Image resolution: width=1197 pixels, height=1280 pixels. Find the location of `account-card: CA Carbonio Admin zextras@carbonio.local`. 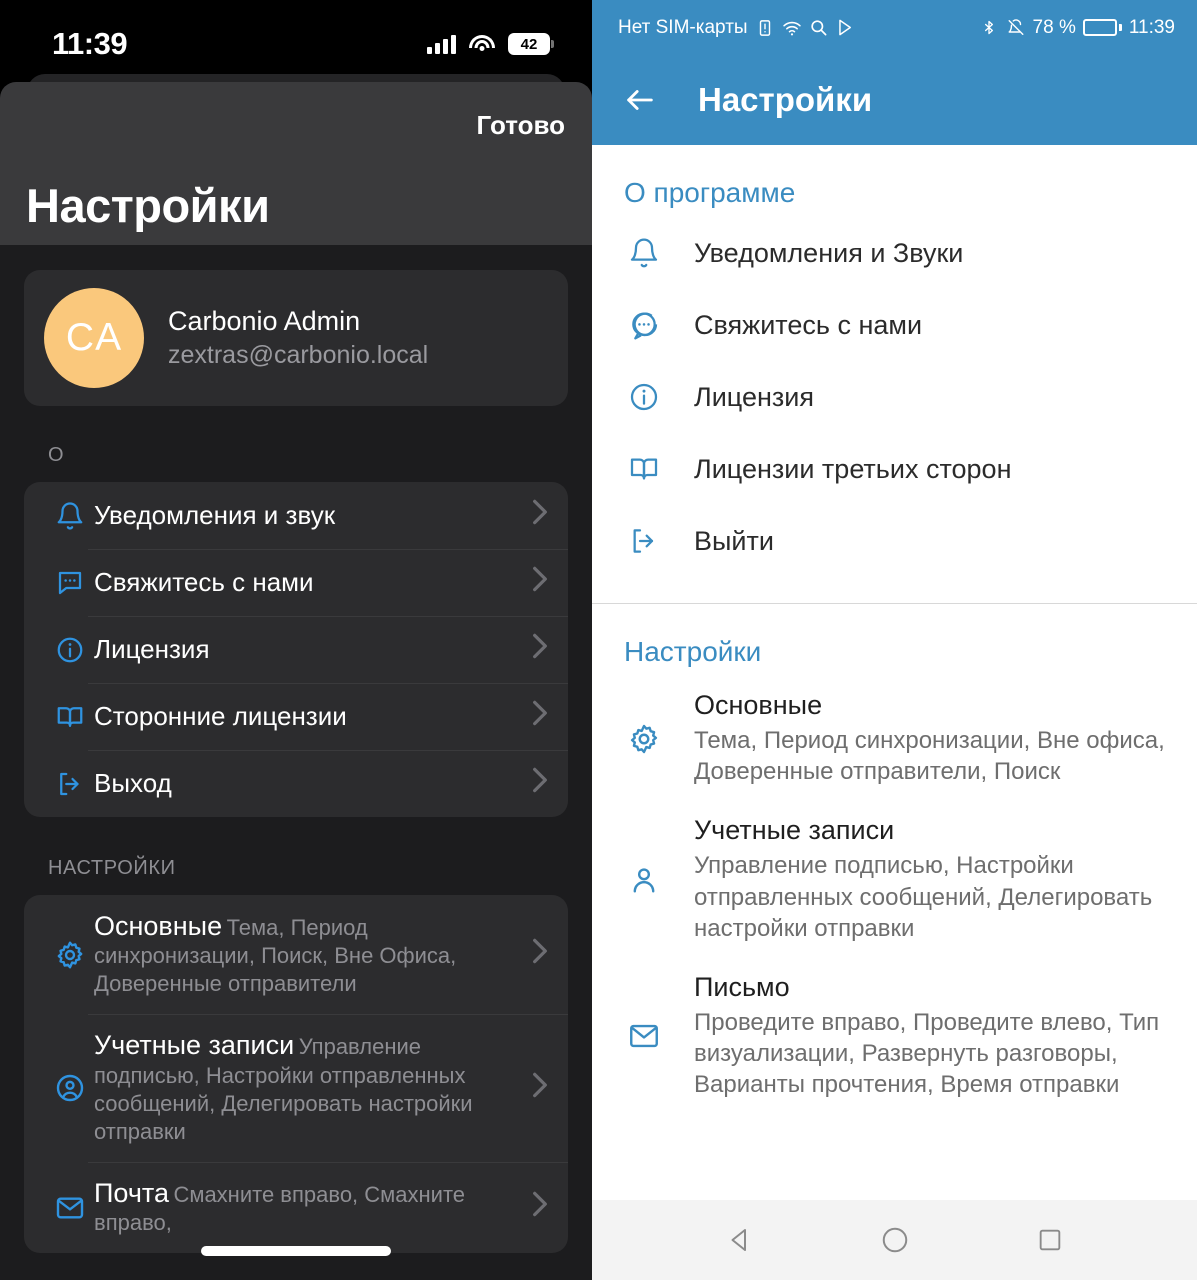

account-card: CA Carbonio Admin zextras@carbonio.local is located at coordinates (296, 338).